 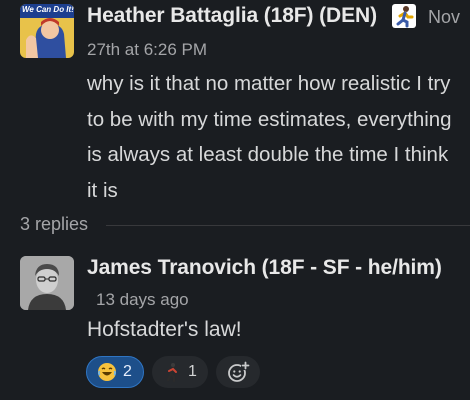 What do you see at coordinates (232, 16) in the screenshot?
I see `author-name: Heather Battaglia (18F) (DEN)` at bounding box center [232, 16].